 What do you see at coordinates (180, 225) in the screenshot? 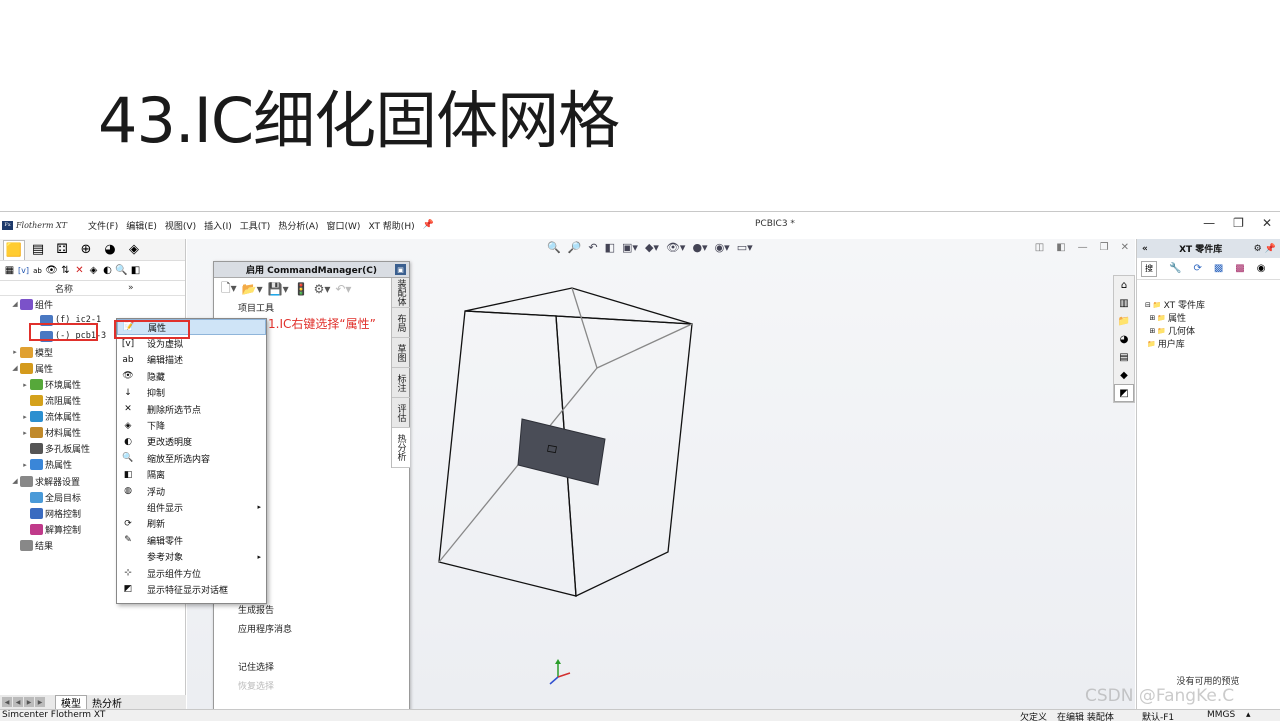
I see `menu-view: 视图(V)` at bounding box center [180, 225].